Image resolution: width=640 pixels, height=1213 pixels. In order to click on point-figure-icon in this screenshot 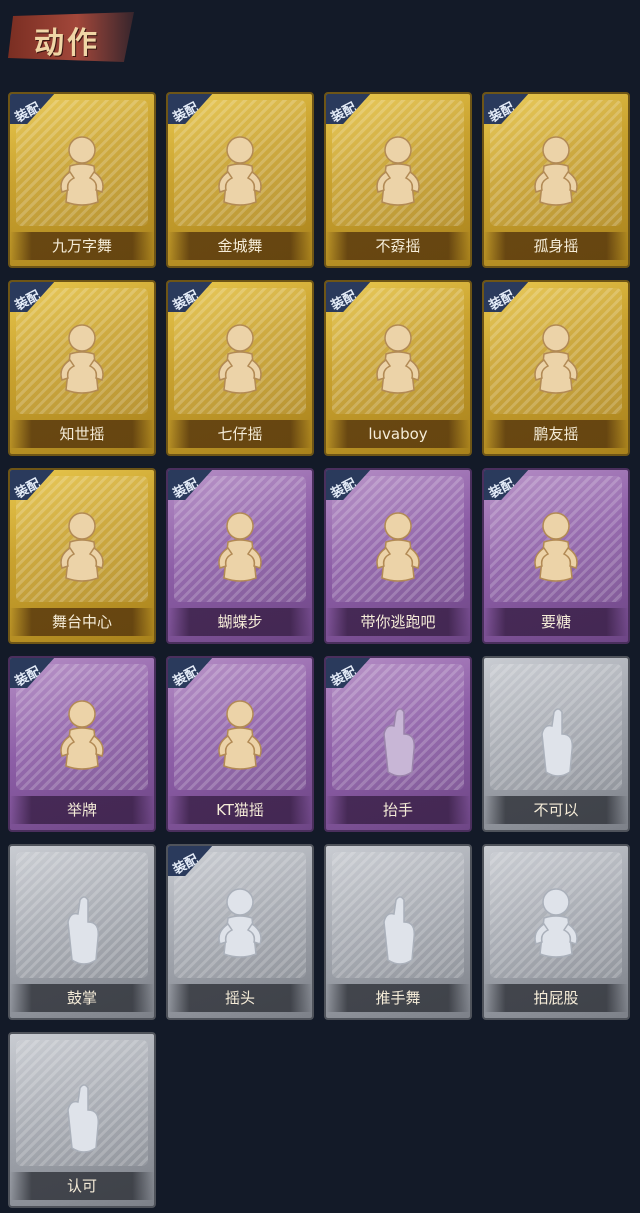, I will do `click(398, 368)`.